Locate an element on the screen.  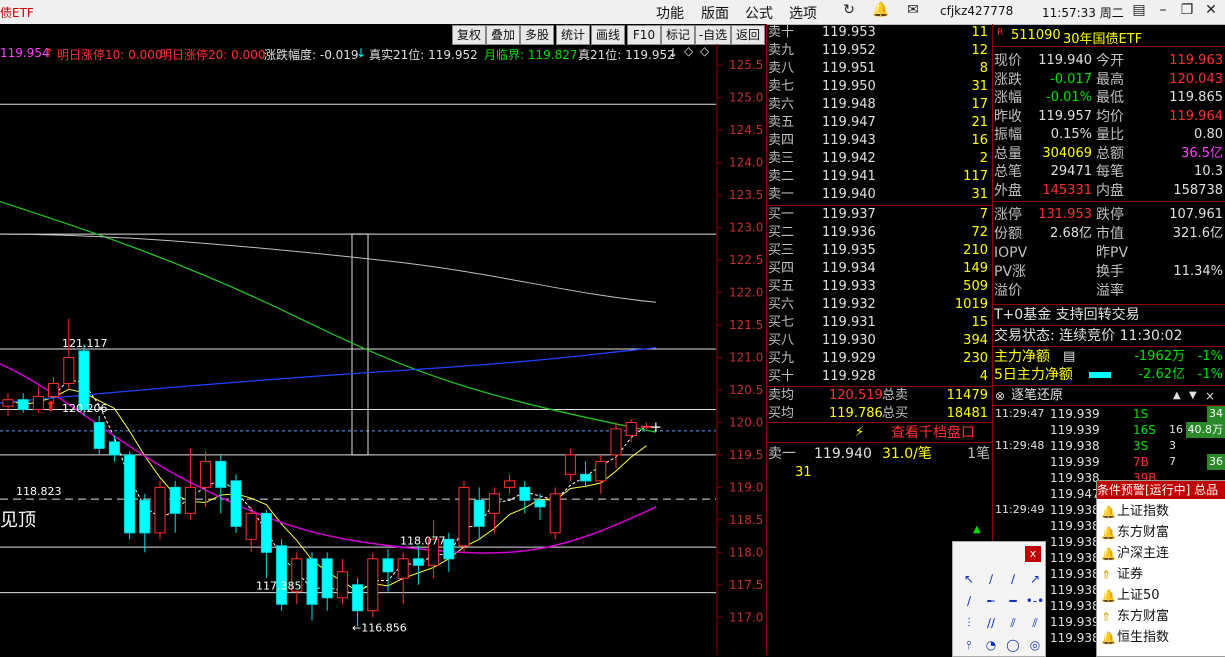
btn-stats: 统计 is located at coordinates (573, 35).